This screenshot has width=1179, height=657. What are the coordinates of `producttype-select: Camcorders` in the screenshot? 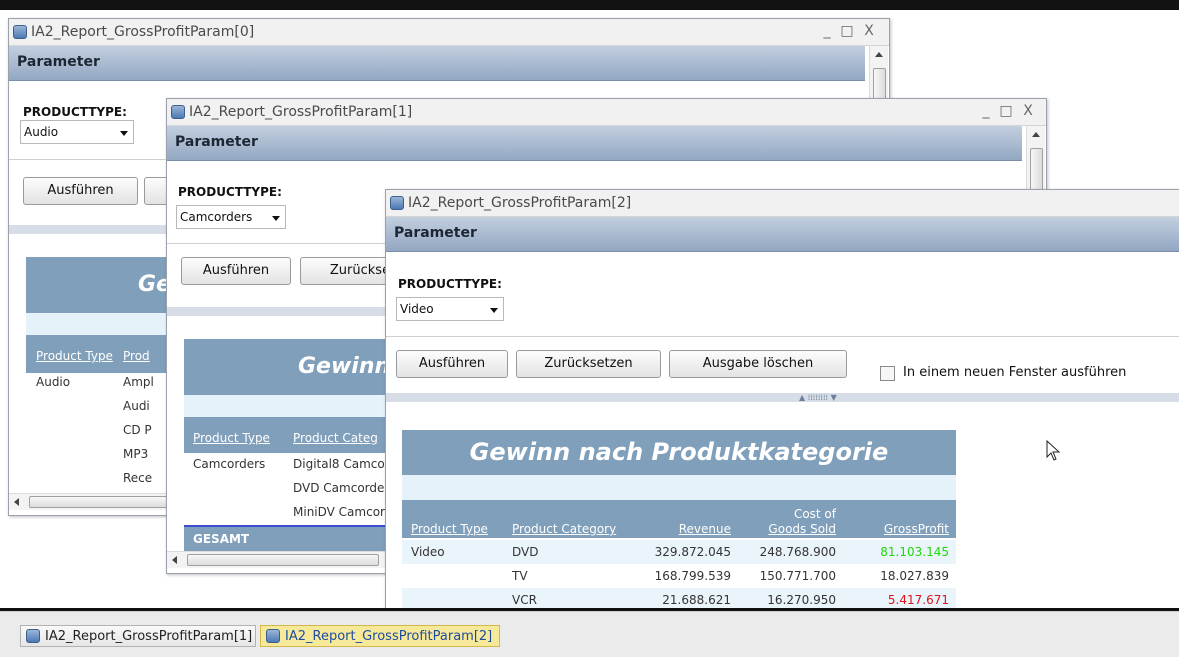 It's located at (231, 217).